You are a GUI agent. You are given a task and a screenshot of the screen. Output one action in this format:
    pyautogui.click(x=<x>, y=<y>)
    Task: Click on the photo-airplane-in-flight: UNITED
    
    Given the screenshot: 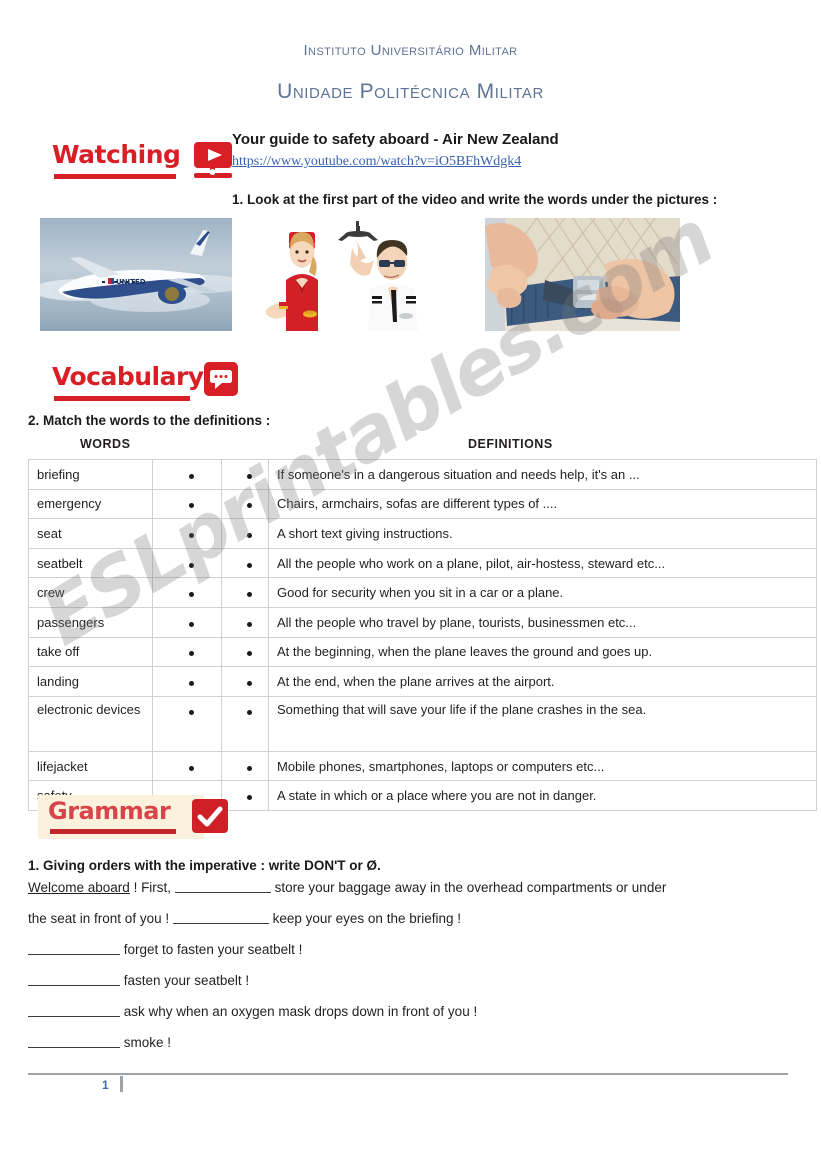 What is the action you would take?
    pyautogui.click(x=136, y=274)
    